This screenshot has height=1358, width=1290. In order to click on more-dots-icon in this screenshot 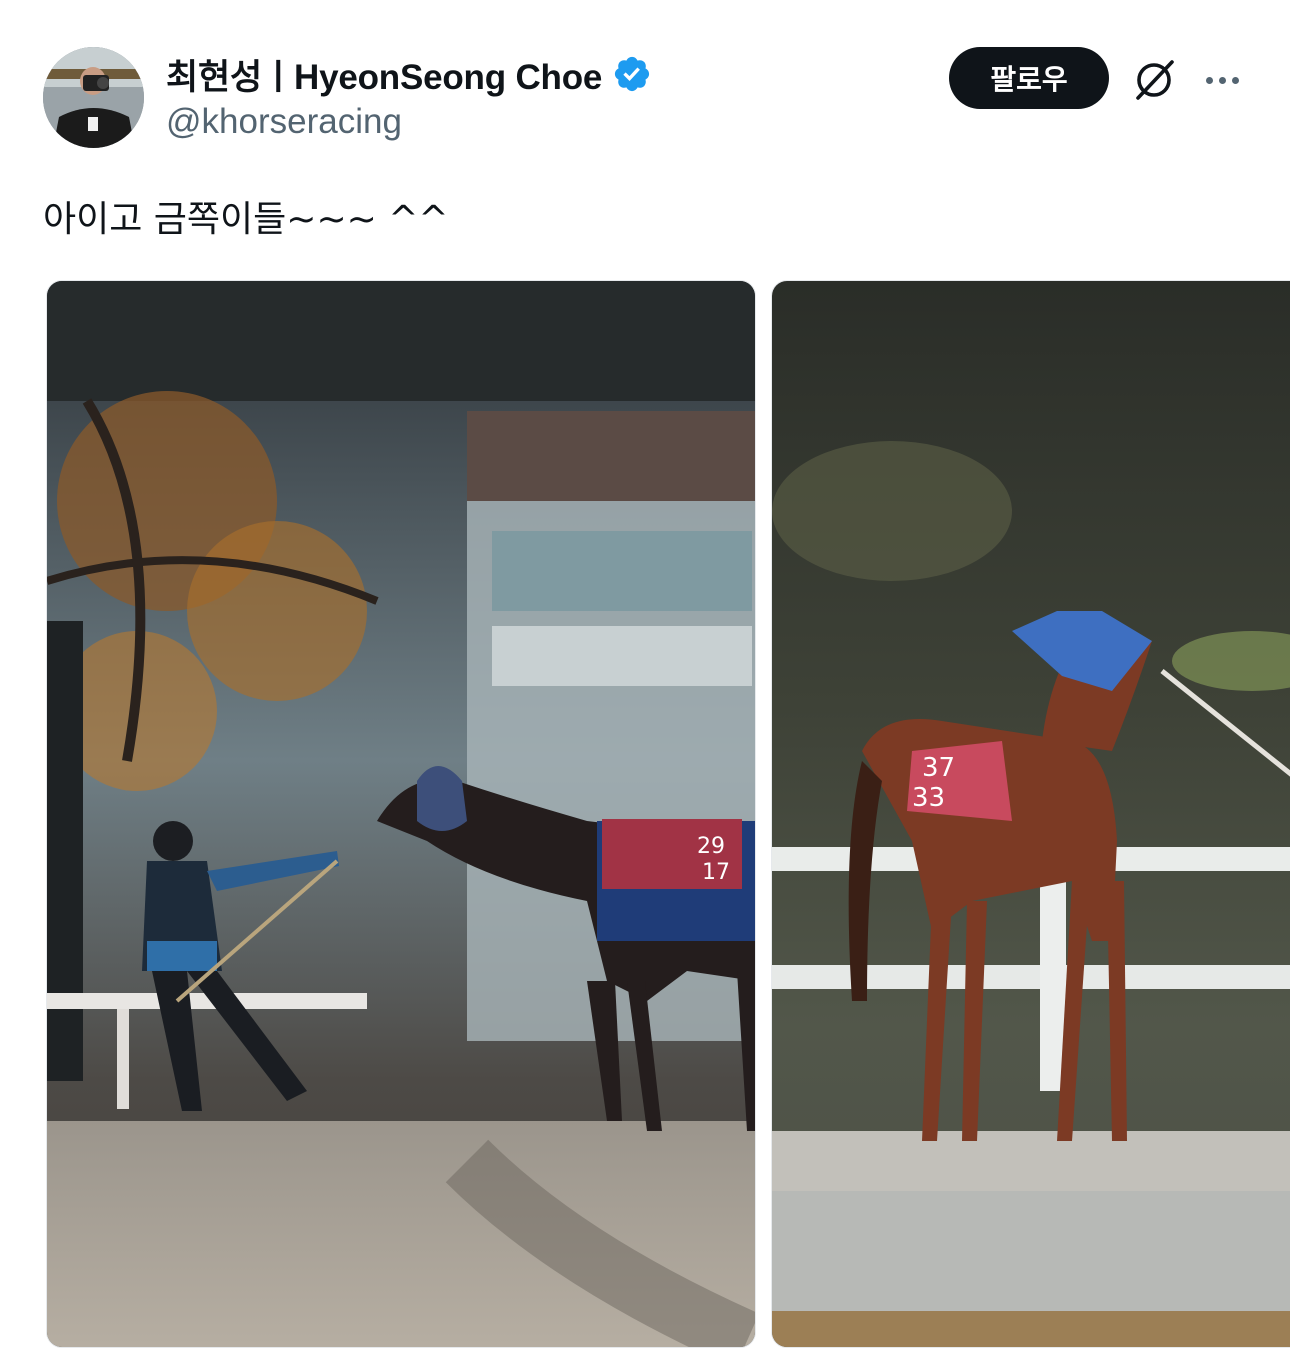, I will do `click(1222, 80)`.